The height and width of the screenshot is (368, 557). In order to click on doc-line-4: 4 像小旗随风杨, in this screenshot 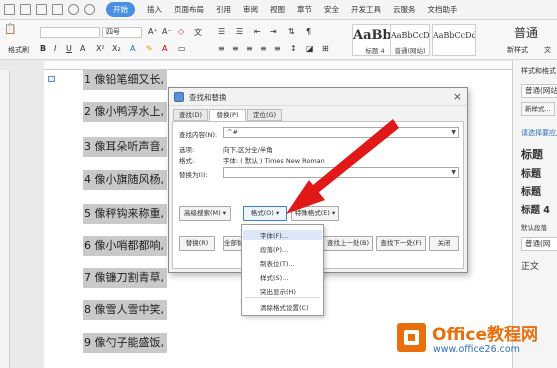, I will do `click(125, 180)`.